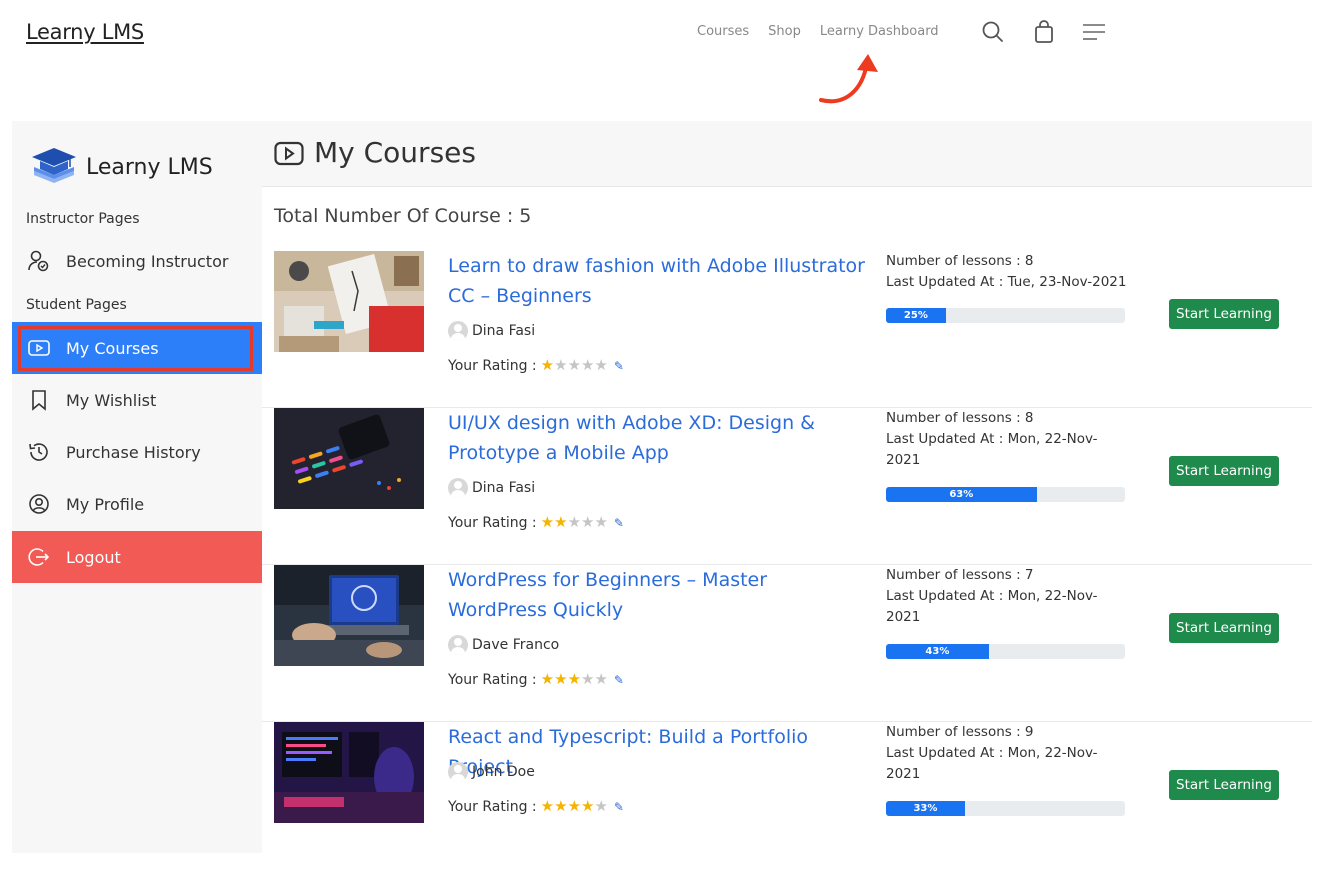 The image size is (1322, 879). What do you see at coordinates (147, 261) in the screenshot?
I see `sidebar-item-label: Becoming Instructor` at bounding box center [147, 261].